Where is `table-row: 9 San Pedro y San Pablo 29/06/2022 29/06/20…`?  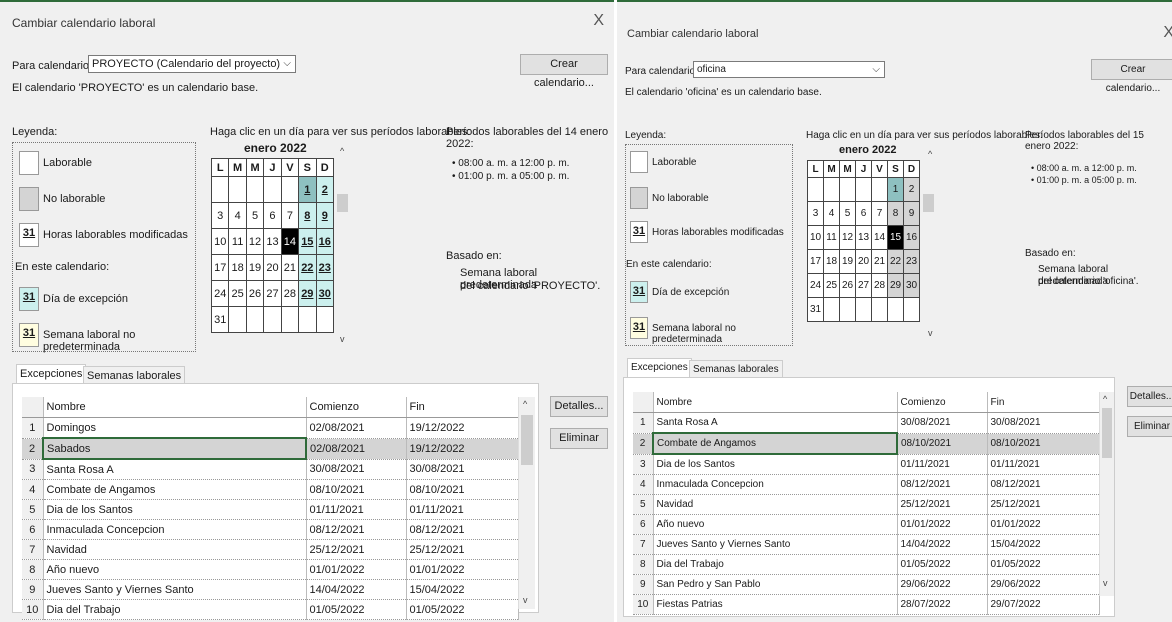
table-row: 9 San Pedro y San Pablo 29/06/2022 29/06/20… is located at coordinates (866, 584).